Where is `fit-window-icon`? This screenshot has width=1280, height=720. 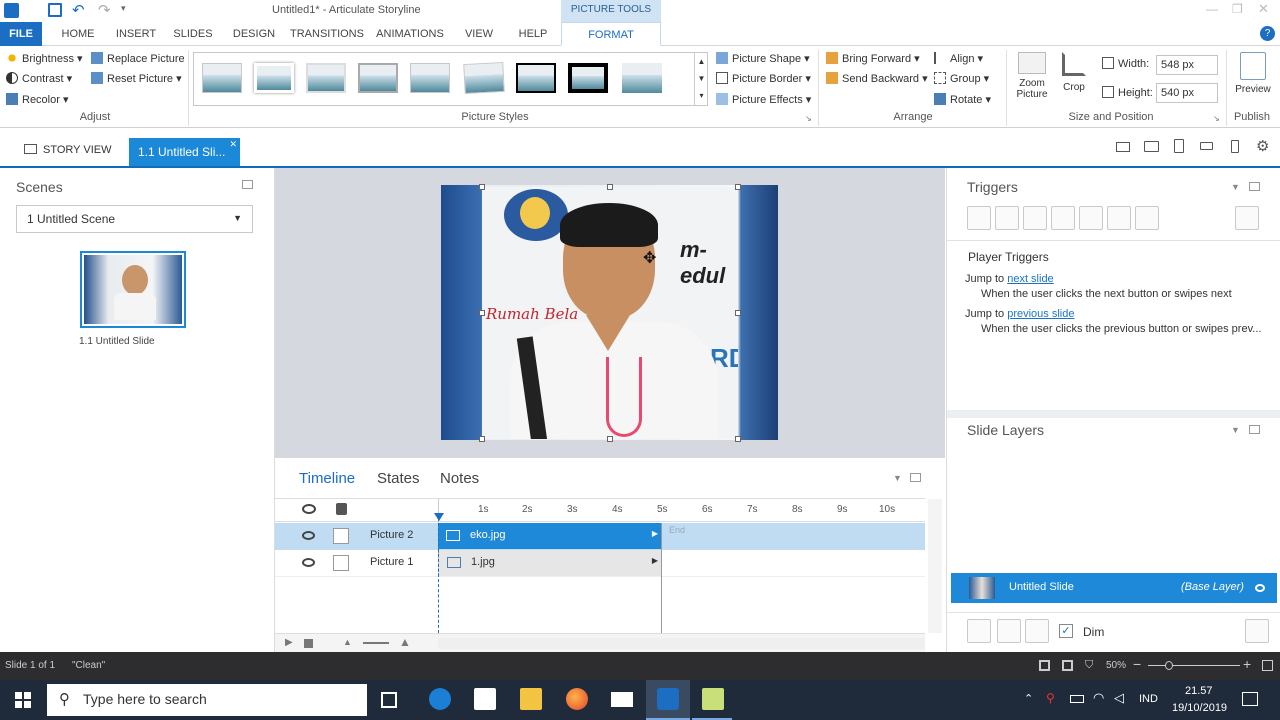 fit-window-icon is located at coordinates (1267, 665).